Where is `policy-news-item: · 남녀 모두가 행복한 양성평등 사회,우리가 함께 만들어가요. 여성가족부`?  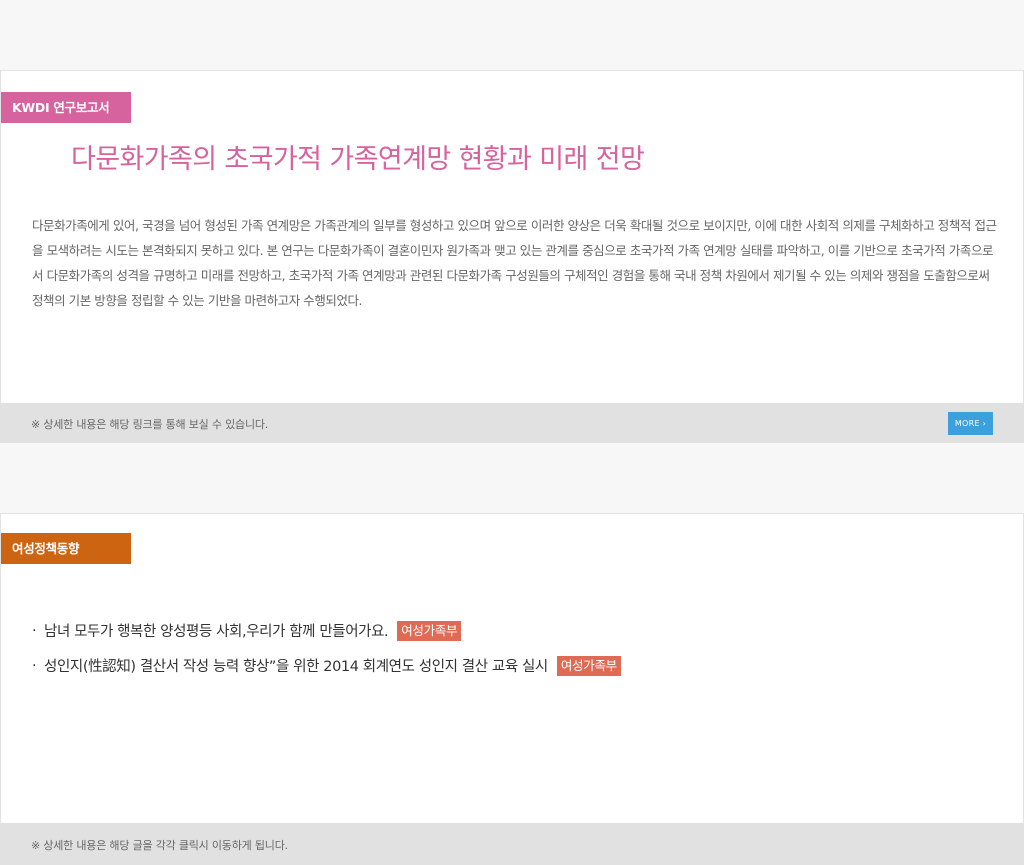 policy-news-item: · 남녀 모두가 행복한 양성평등 사회,우리가 함께 만들어가요. 여성가족부 is located at coordinates (326, 630).